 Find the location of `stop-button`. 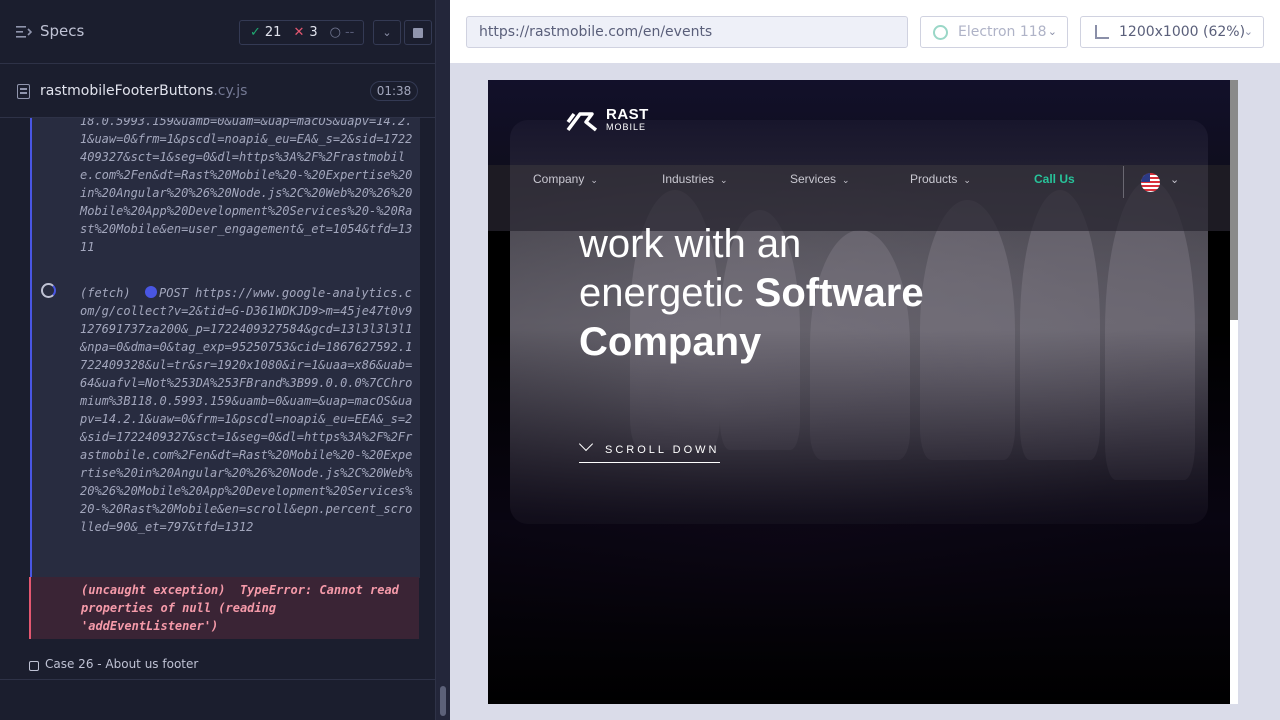

stop-button is located at coordinates (418, 32).